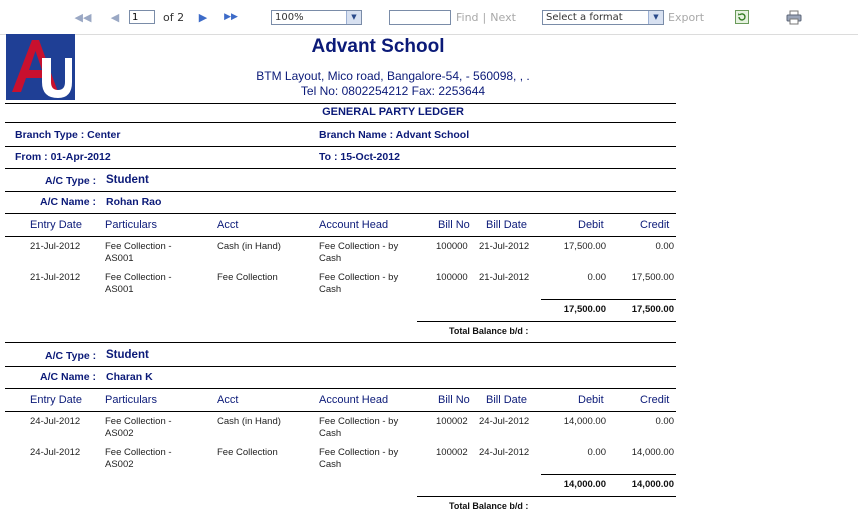 The width and height of the screenshot is (858, 519). Describe the element at coordinates (394, 135) in the screenshot. I see `branch-name: Branch Name : Advant School` at that location.